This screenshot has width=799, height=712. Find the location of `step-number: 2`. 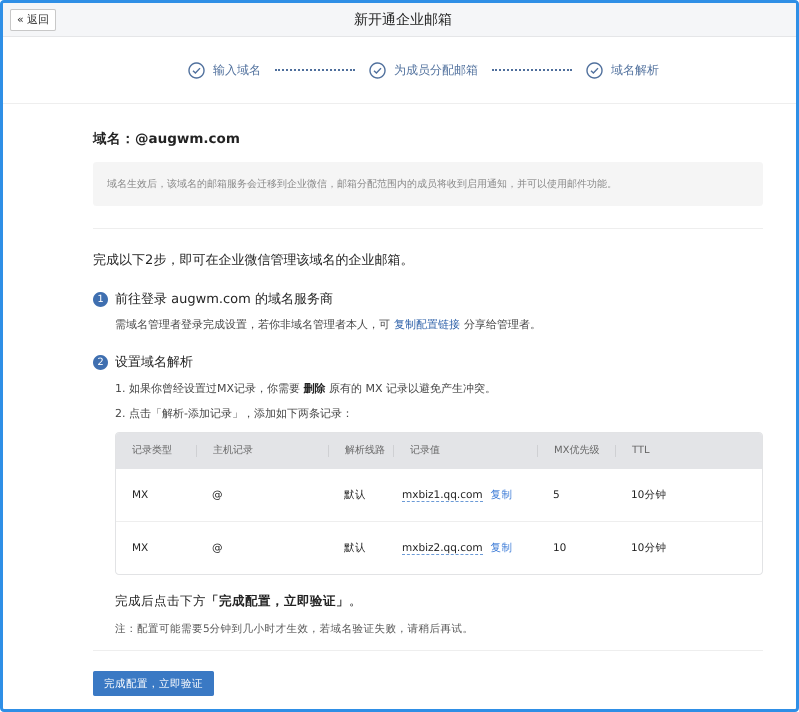

step-number: 2 is located at coordinates (100, 362).